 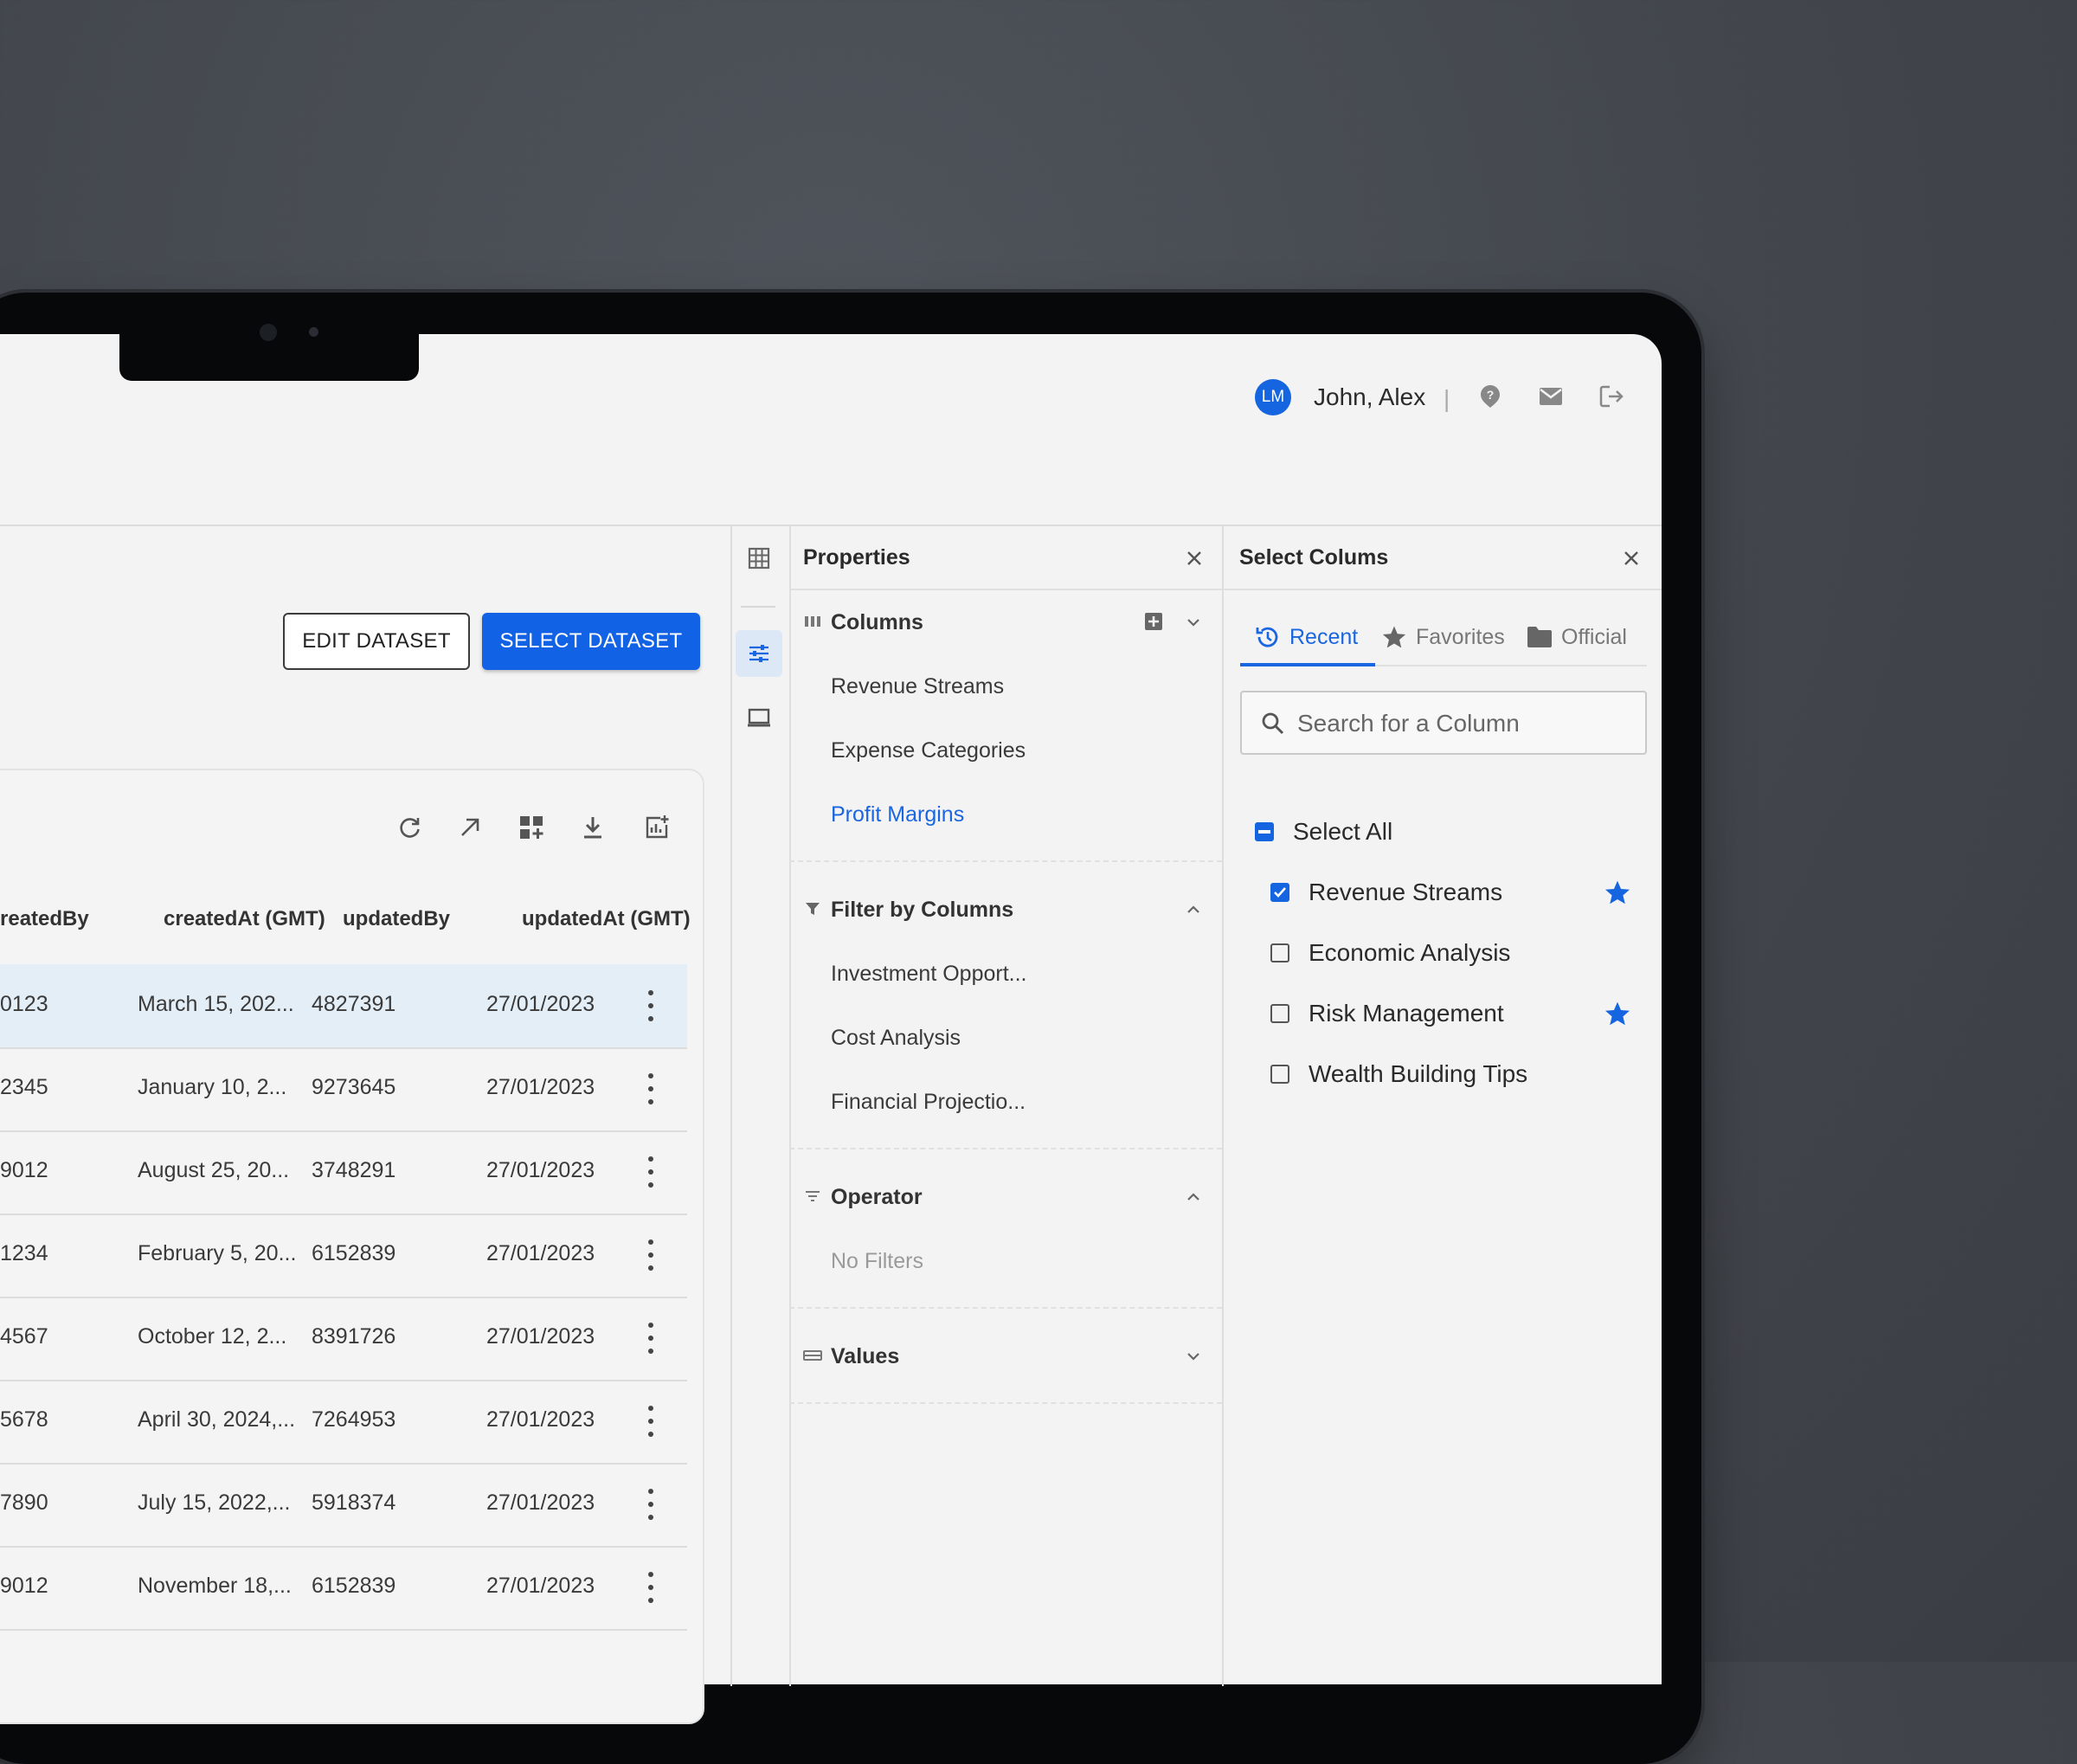 What do you see at coordinates (354, 1087) in the screenshot?
I see `table-cell: 9273645` at bounding box center [354, 1087].